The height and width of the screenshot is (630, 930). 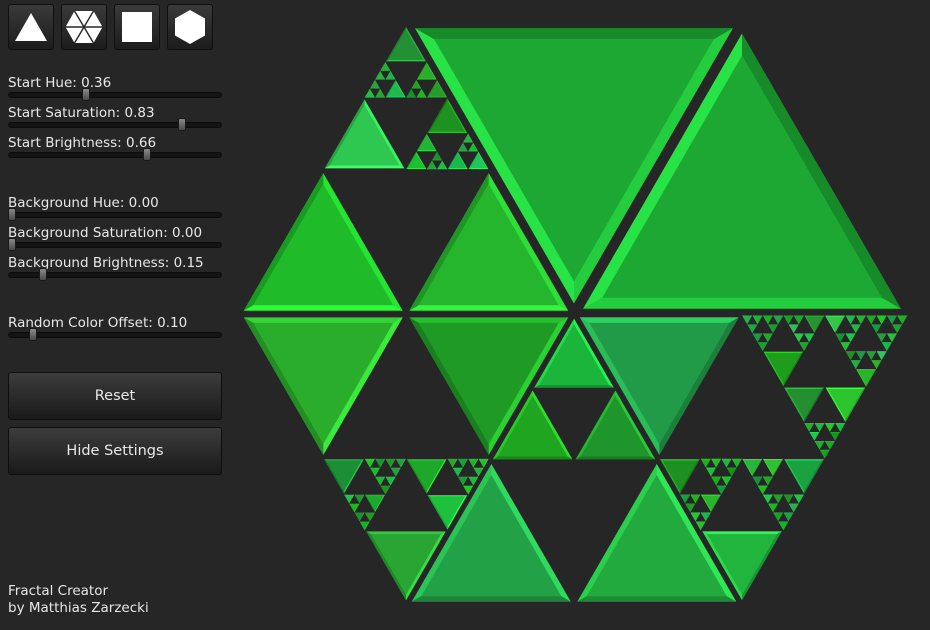 What do you see at coordinates (115, 334) in the screenshot?
I see `random-color-offset-slider` at bounding box center [115, 334].